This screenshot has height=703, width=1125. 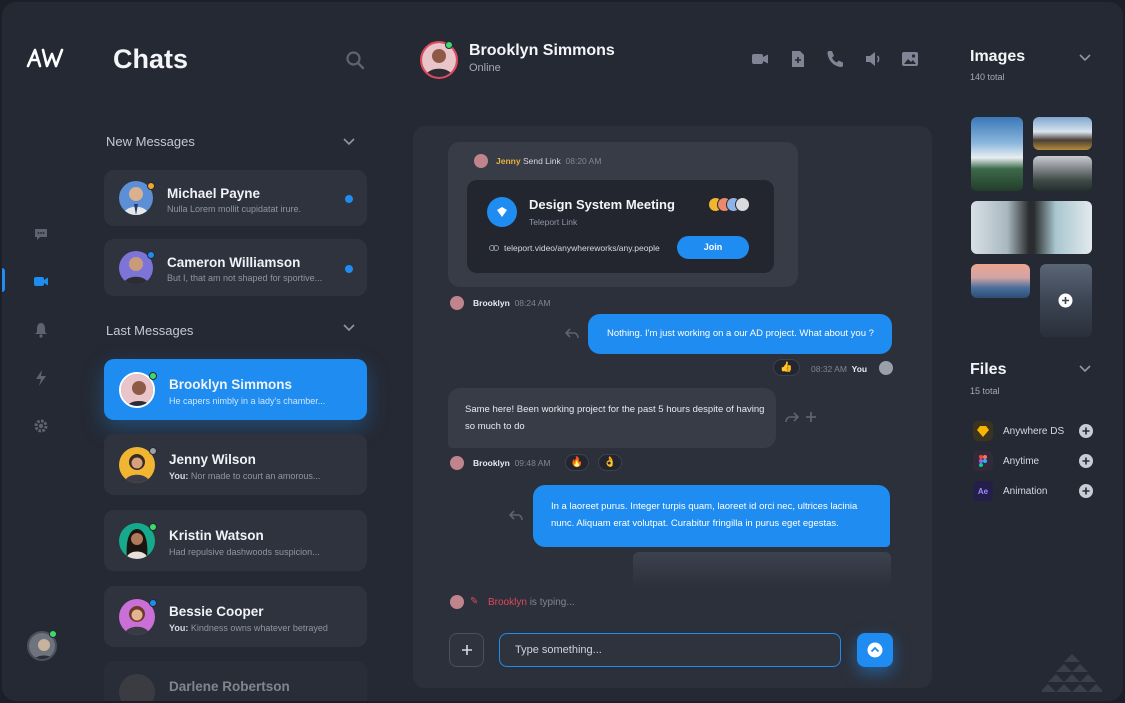 What do you see at coordinates (998, 56) in the screenshot?
I see `images-title: Images` at bounding box center [998, 56].